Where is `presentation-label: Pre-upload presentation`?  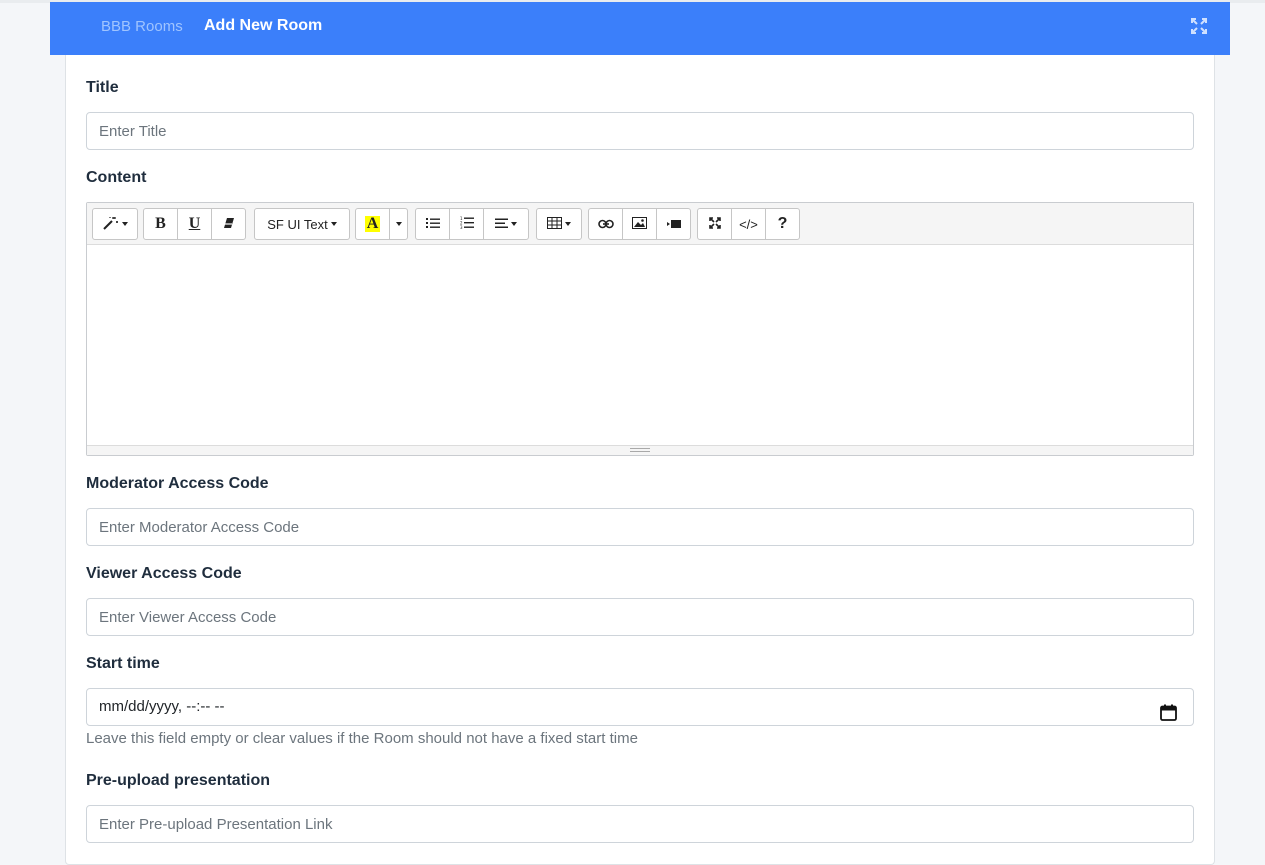
presentation-label: Pre-upload presentation is located at coordinates (178, 780).